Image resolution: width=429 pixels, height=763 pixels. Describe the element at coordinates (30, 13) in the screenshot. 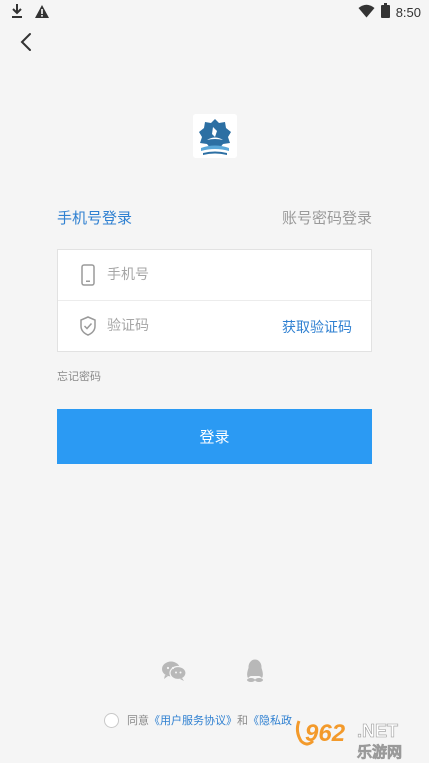

I see `status-left` at that location.